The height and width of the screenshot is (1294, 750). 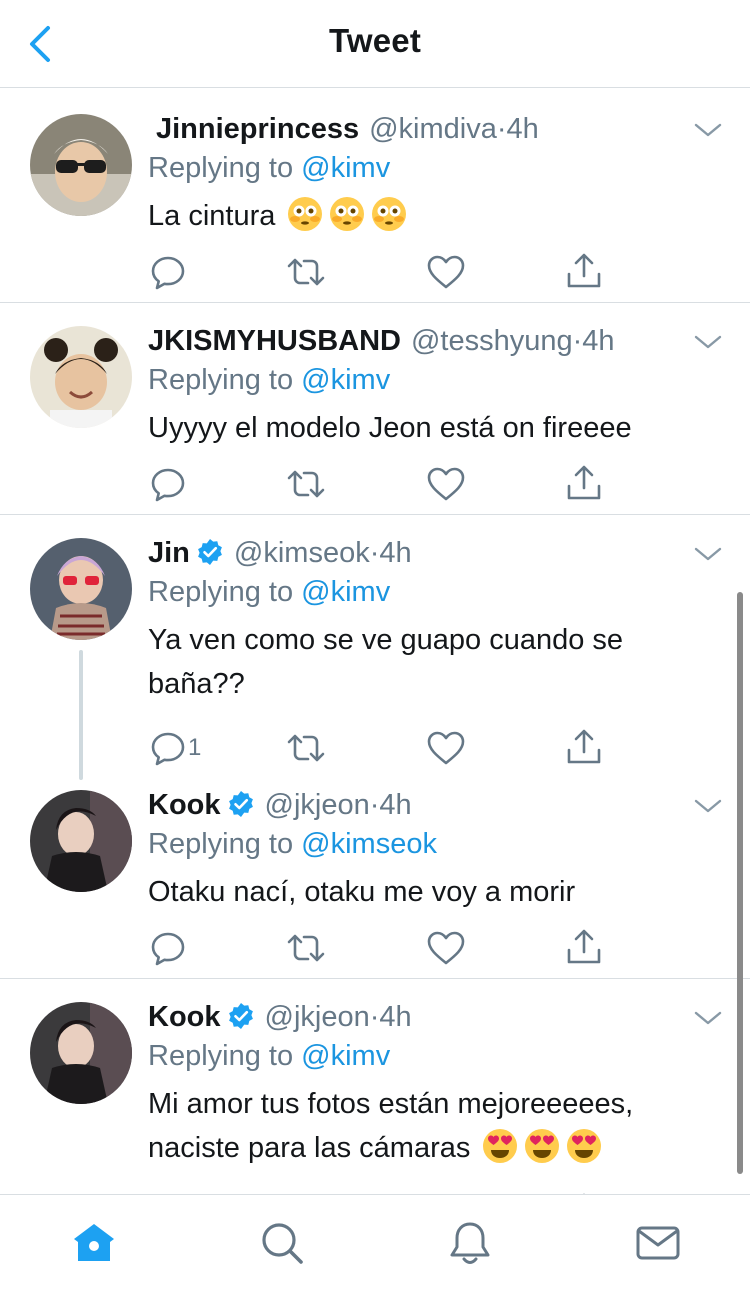 What do you see at coordinates (362, 892) in the screenshot?
I see `tweet-text: Otaku nací, otaku me voy a morir` at bounding box center [362, 892].